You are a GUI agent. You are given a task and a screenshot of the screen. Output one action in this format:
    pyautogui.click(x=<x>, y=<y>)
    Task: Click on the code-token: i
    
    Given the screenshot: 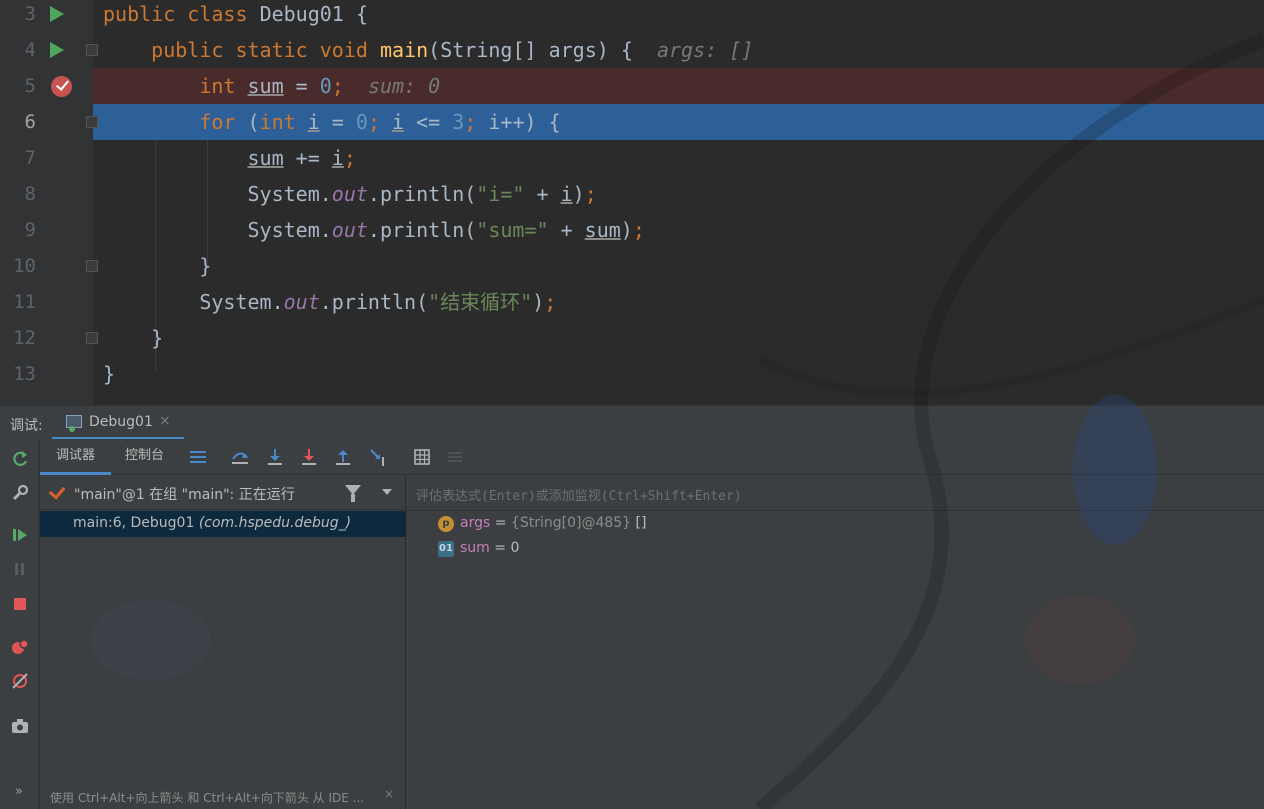 What is the action you would take?
    pyautogui.click(x=566, y=194)
    